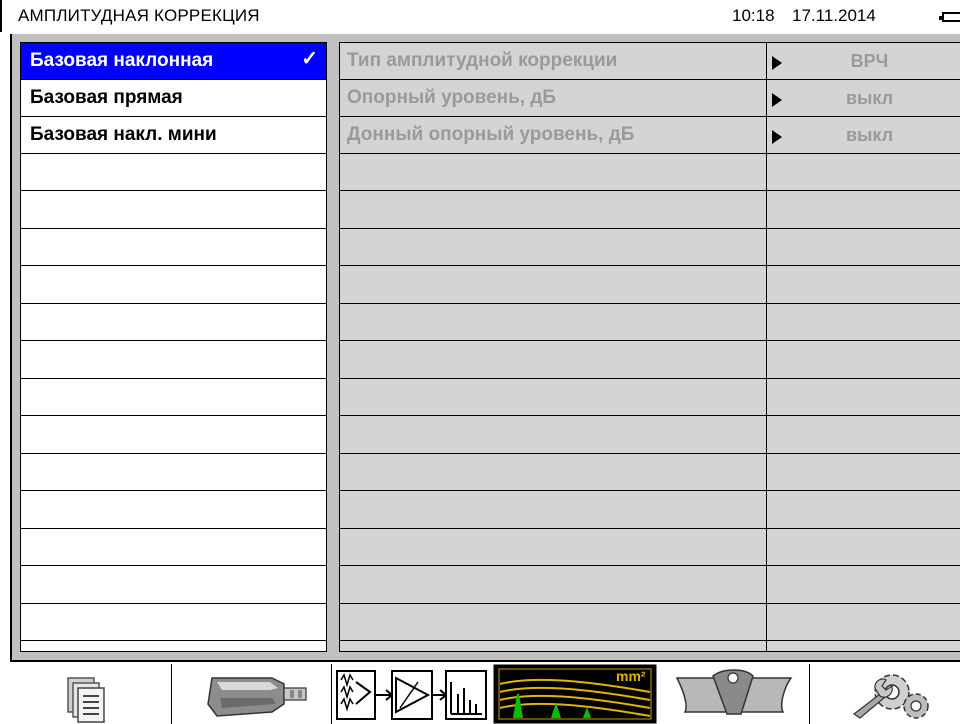  Describe the element at coordinates (482, 60) in the screenshot. I see `param-name: Тип амплитудной коррекции` at that location.